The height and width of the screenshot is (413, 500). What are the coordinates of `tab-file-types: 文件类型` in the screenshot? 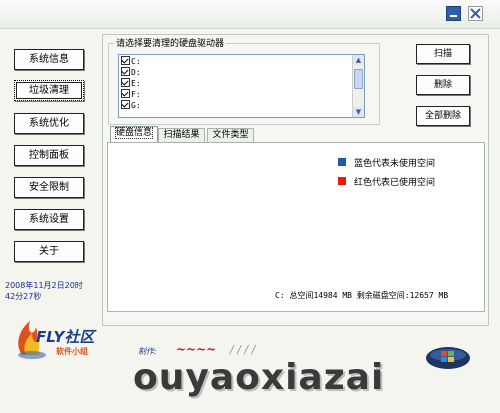 It's located at (230, 135).